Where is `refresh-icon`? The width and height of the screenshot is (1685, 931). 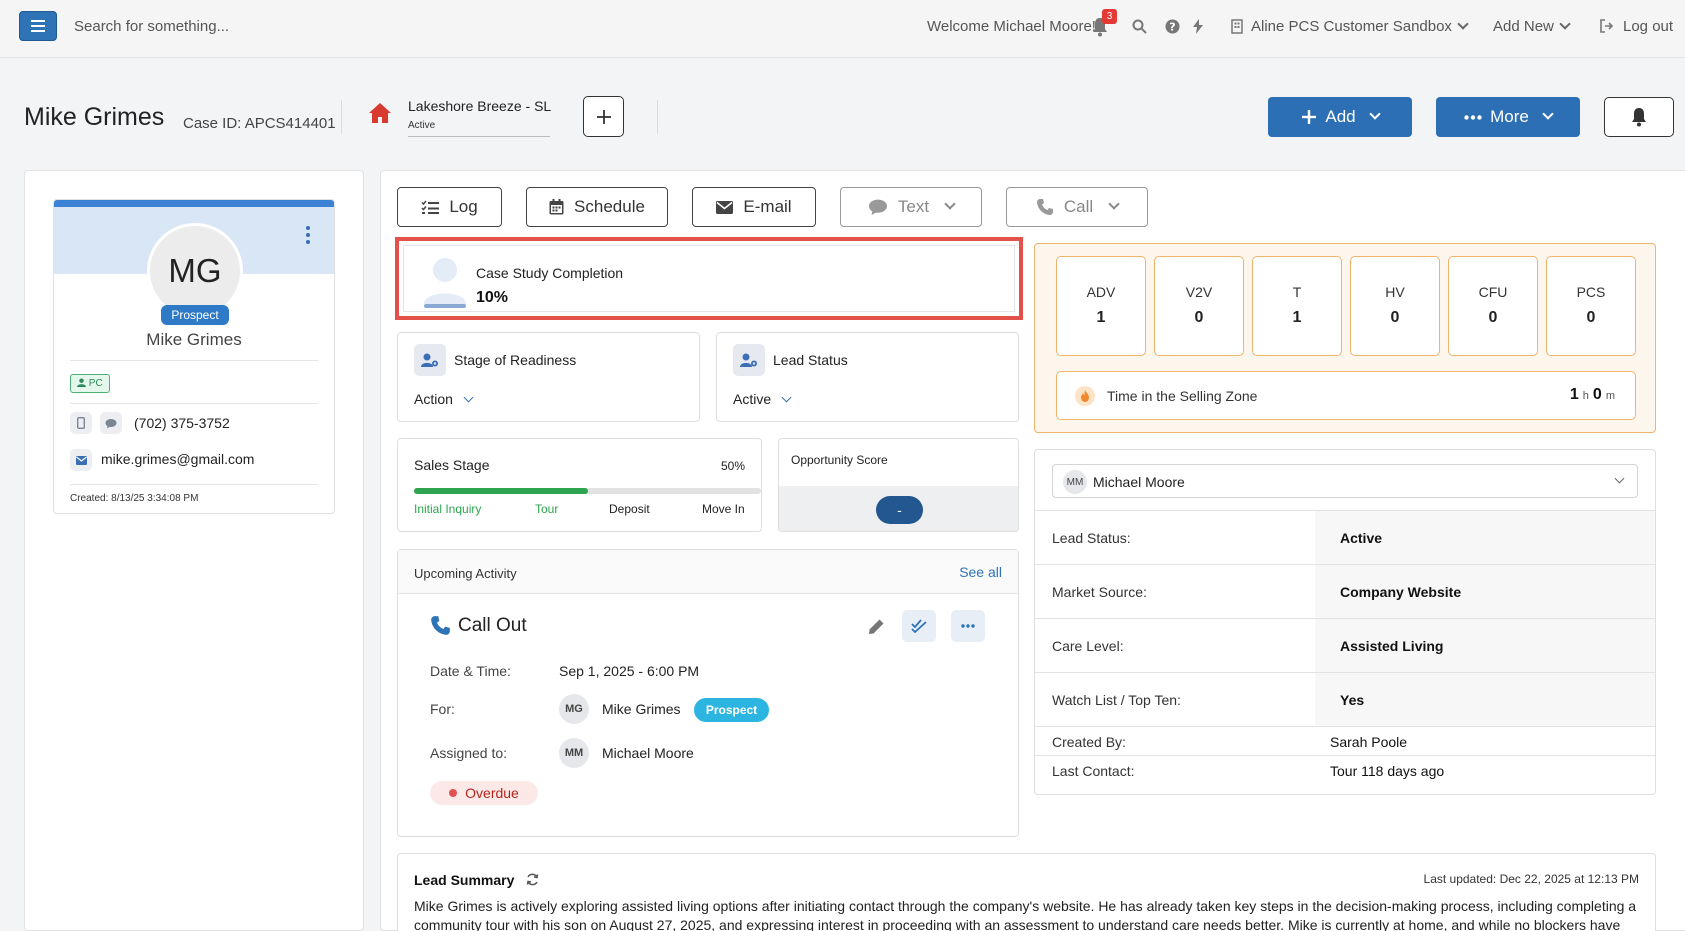
refresh-icon is located at coordinates (532, 879).